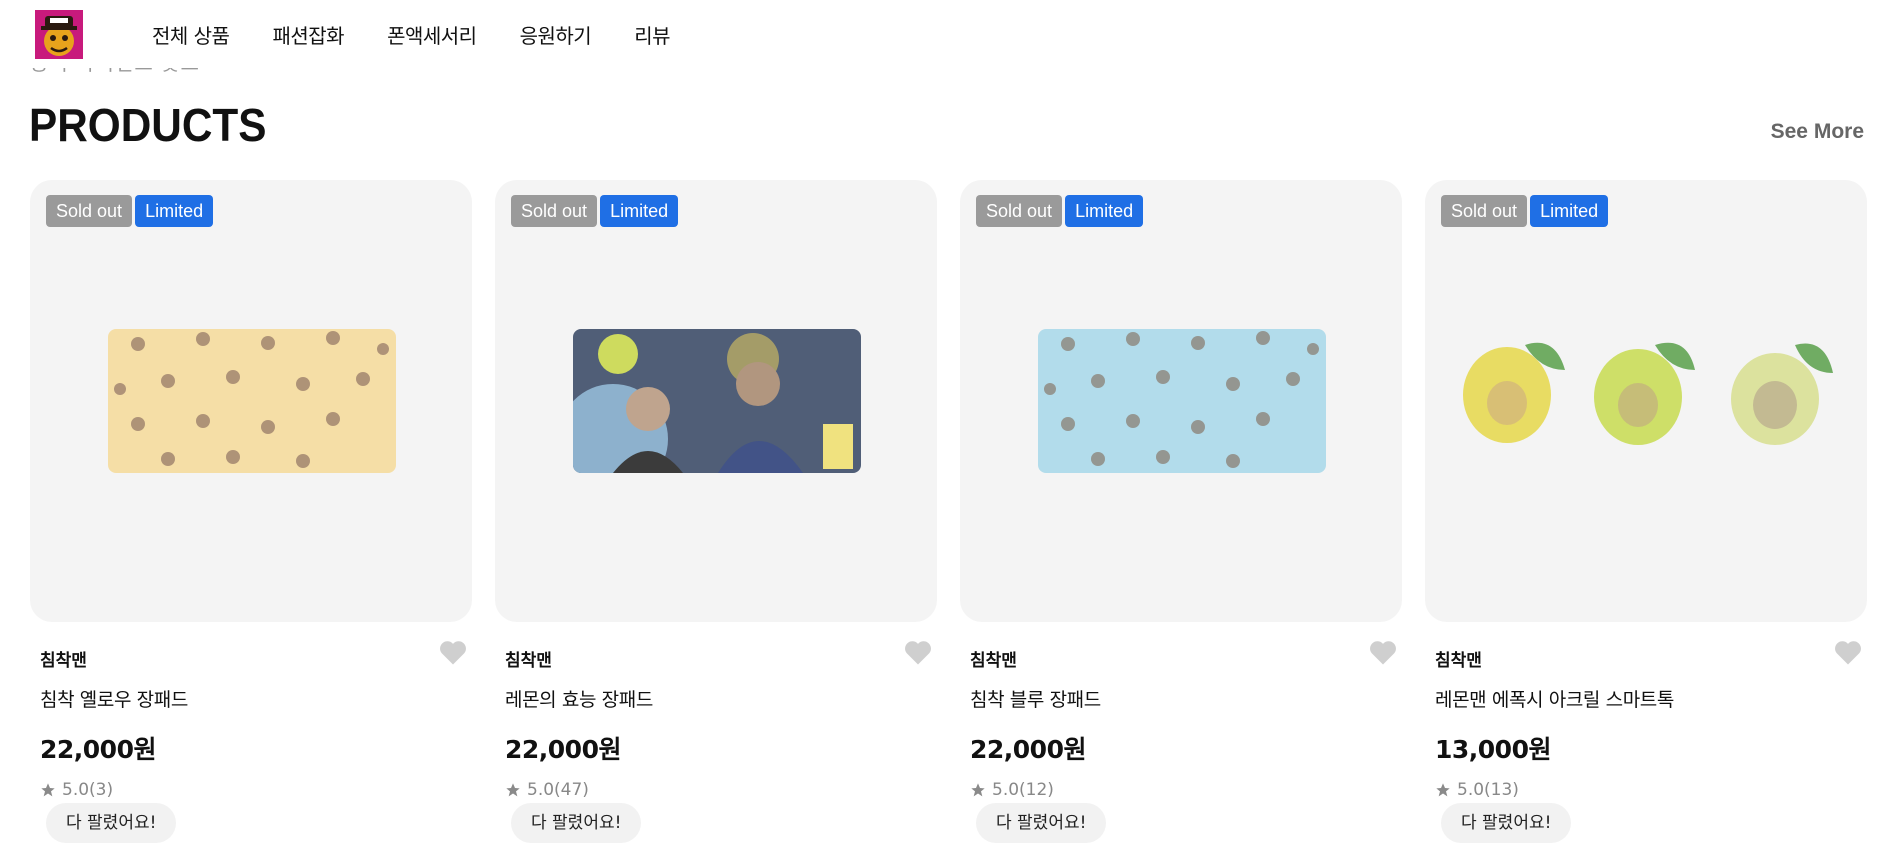 The width and height of the screenshot is (1884, 867). What do you see at coordinates (1186, 720) in the screenshot?
I see `product-info: 침착맨 침착 블루 장패드 22,000원 5.0 (12)` at bounding box center [1186, 720].